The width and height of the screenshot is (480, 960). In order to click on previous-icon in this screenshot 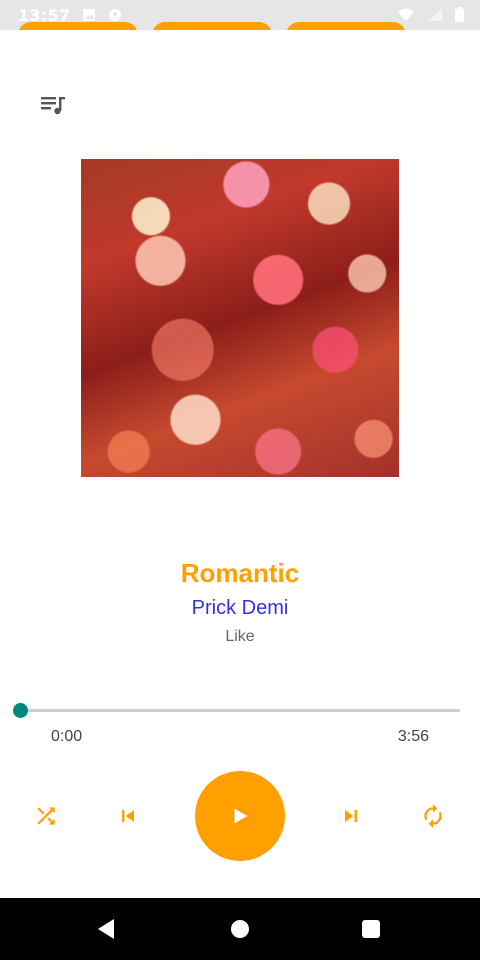, I will do `click(128, 816)`.